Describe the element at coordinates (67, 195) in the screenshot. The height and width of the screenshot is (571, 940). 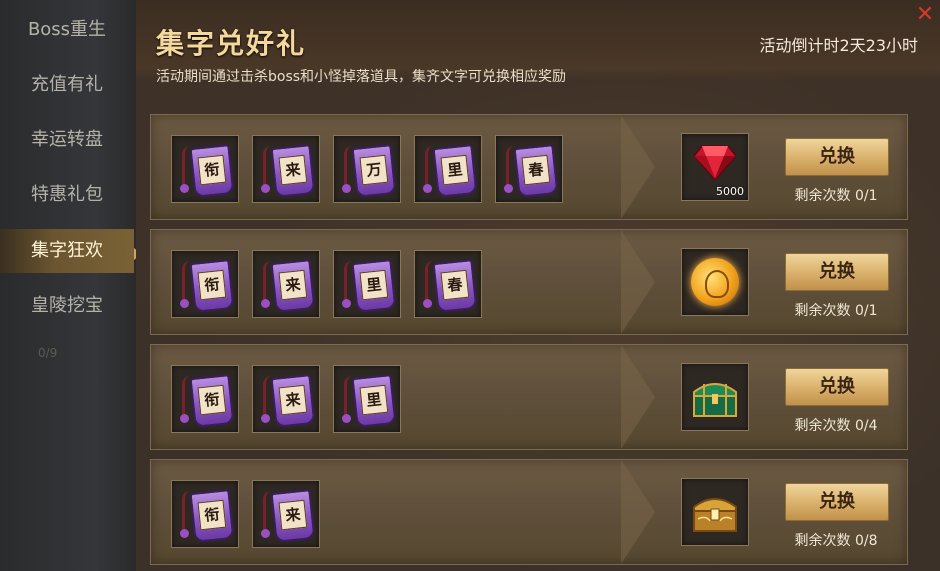
I see `sidebar-item-special-pack: 特惠礼包` at that location.